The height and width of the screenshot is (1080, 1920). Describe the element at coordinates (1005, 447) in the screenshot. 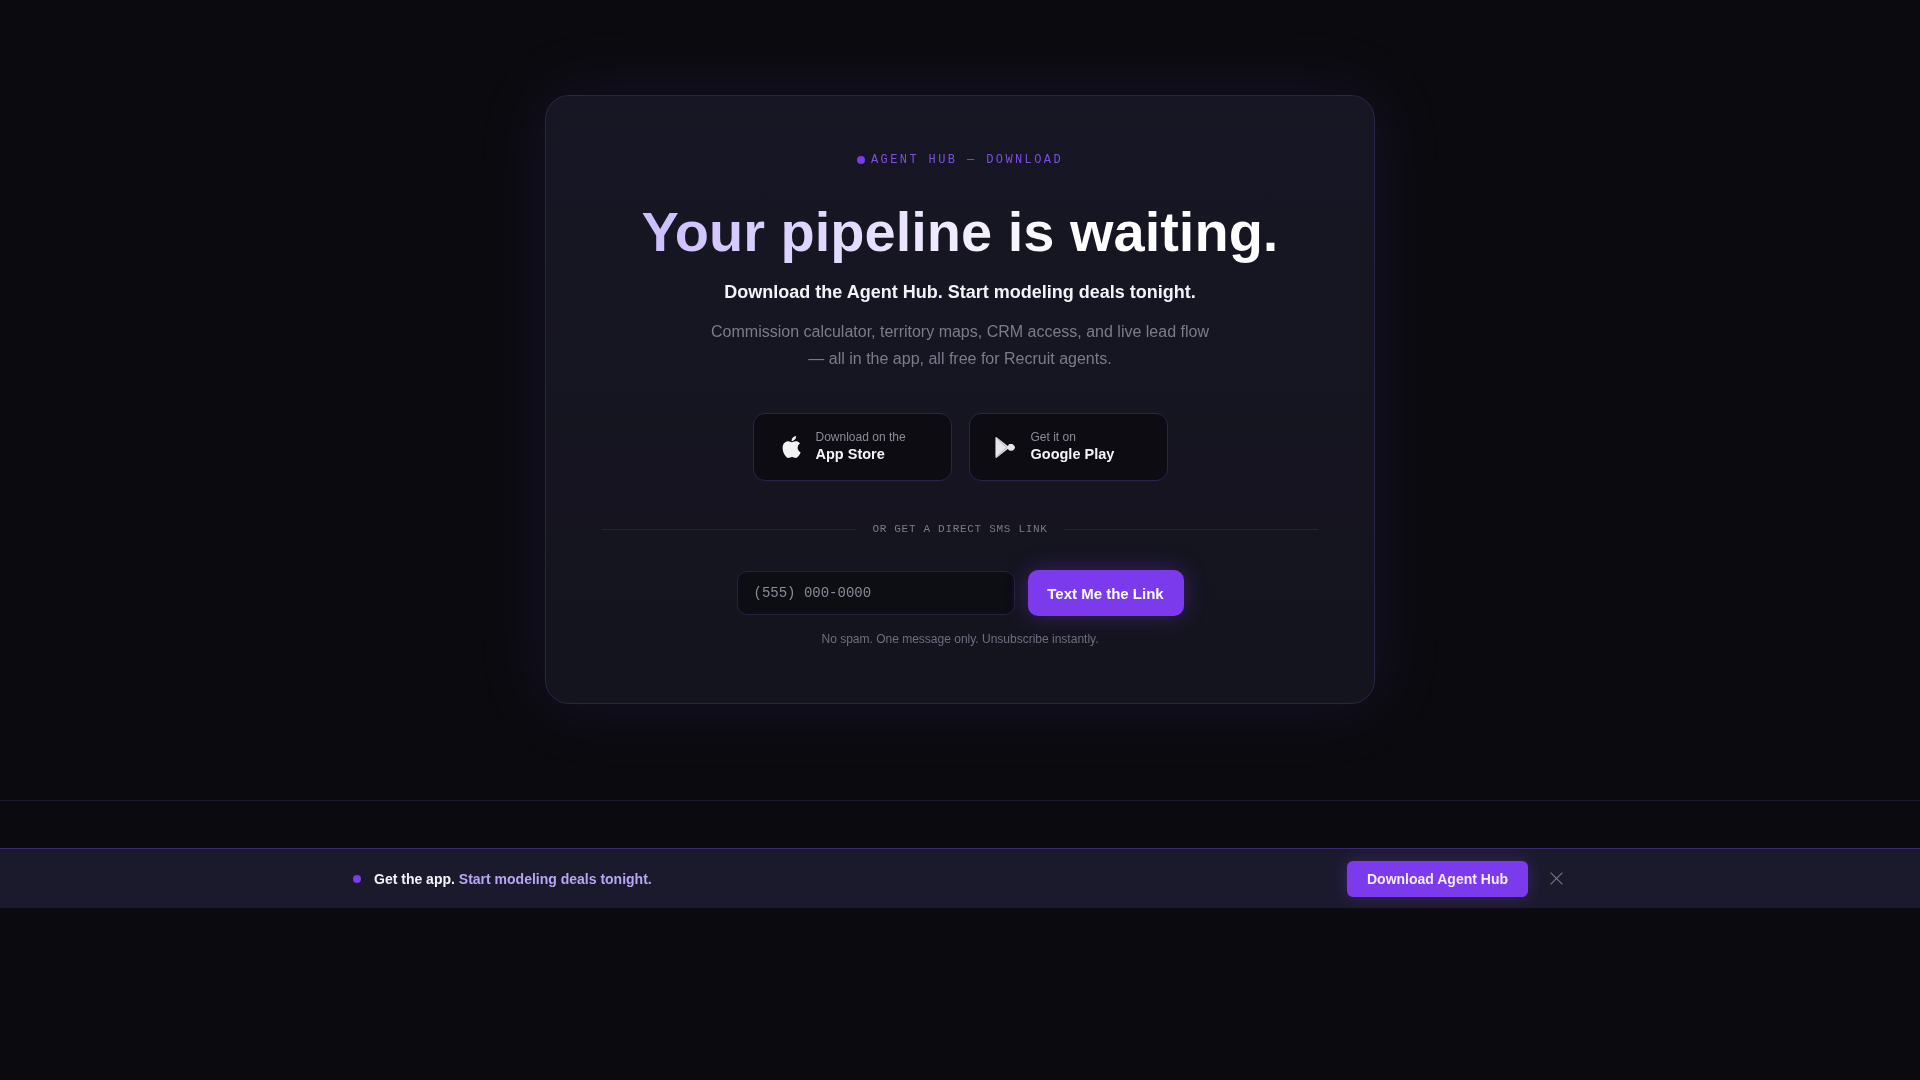

I see `play-icon` at that location.